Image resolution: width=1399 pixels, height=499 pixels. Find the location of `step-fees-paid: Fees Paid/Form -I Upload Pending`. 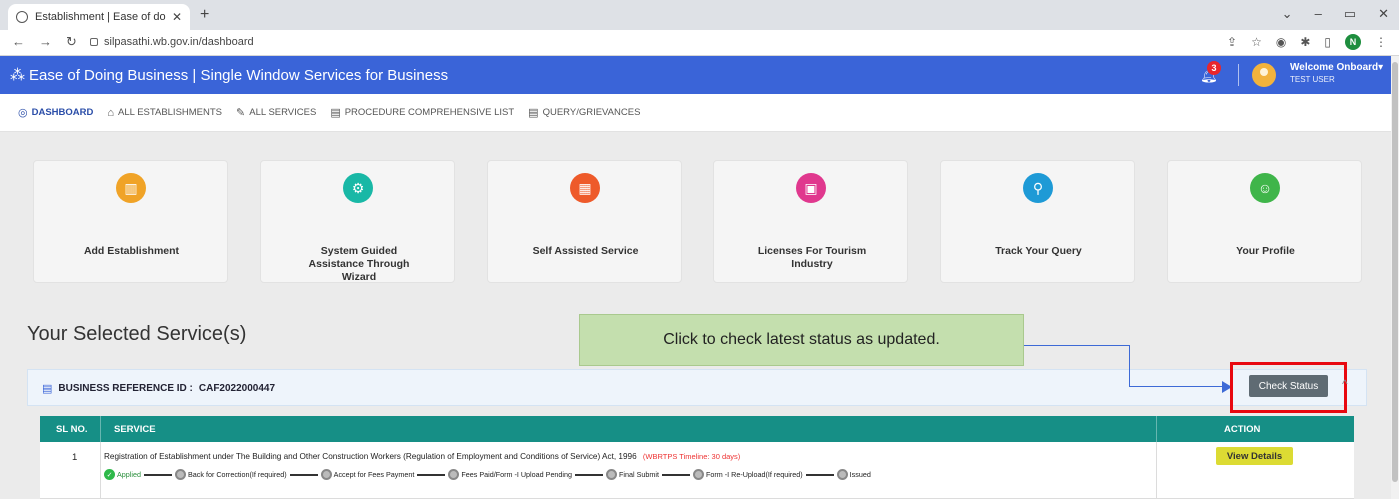

step-fees-paid: Fees Paid/Form -I Upload Pending is located at coordinates (510, 474).